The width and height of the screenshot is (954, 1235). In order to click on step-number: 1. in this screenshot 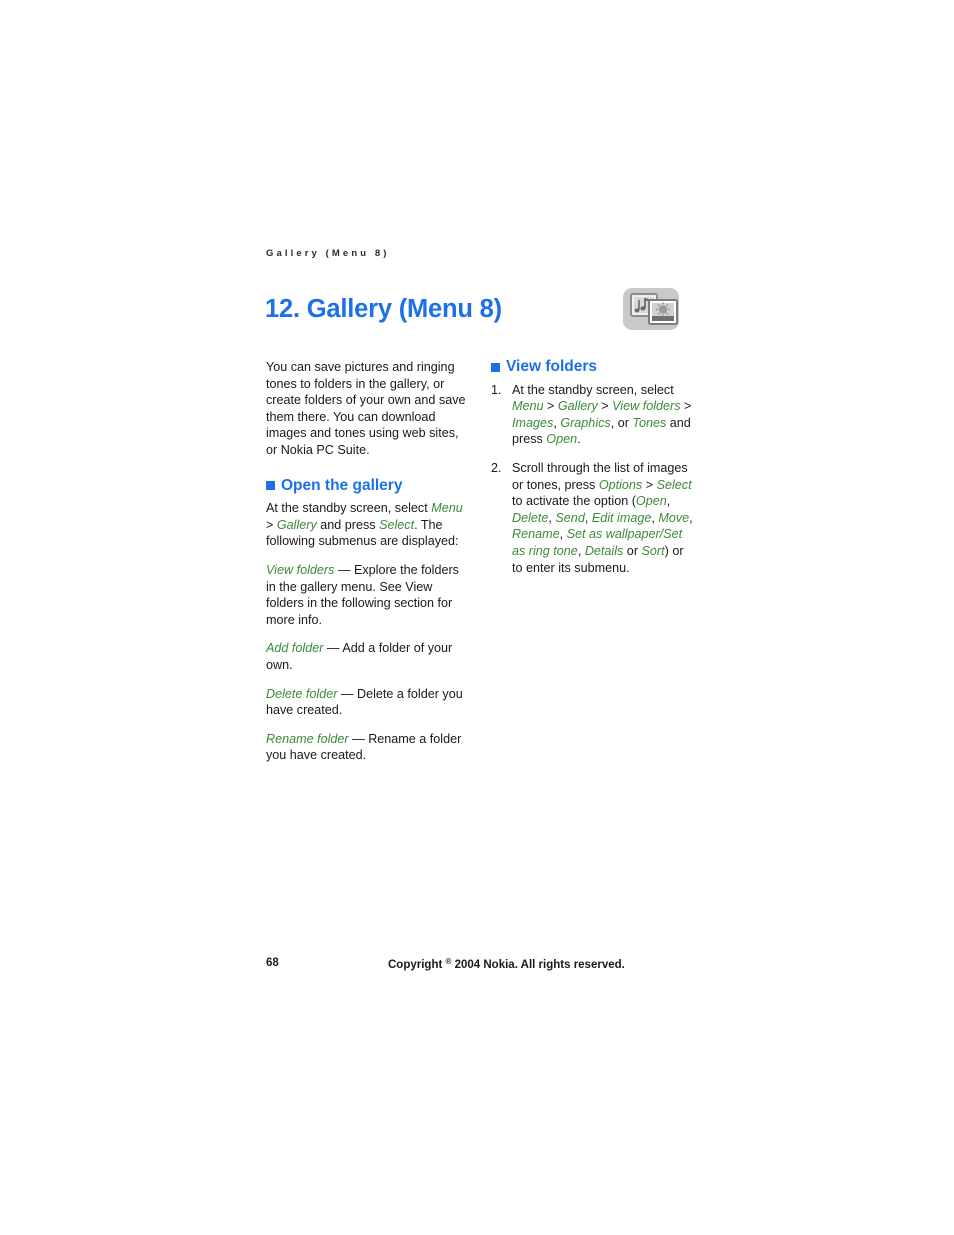, I will do `click(496, 389)`.